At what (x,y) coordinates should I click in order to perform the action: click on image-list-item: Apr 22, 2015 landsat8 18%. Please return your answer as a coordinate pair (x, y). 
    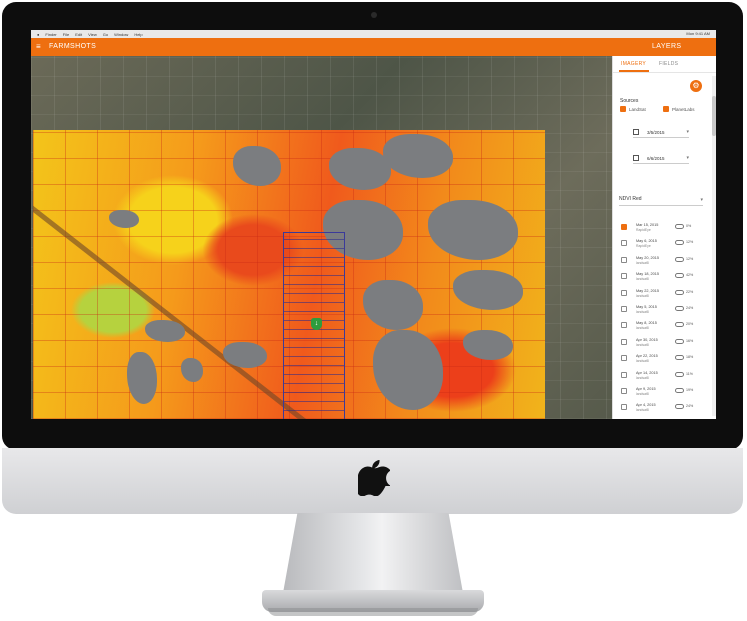
    Looking at the image, I should click on (662, 359).